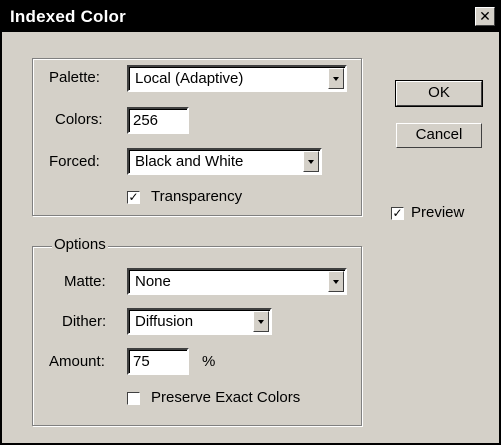 This screenshot has height=445, width=501. What do you see at coordinates (141, 361) in the screenshot?
I see `amount-value: 75` at bounding box center [141, 361].